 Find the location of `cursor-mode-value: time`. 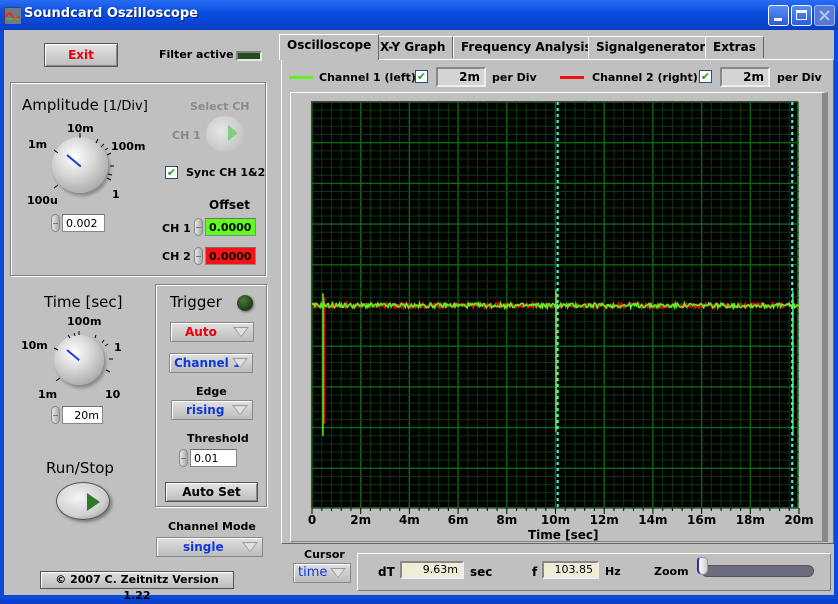

cursor-mode-value: time is located at coordinates (313, 572).